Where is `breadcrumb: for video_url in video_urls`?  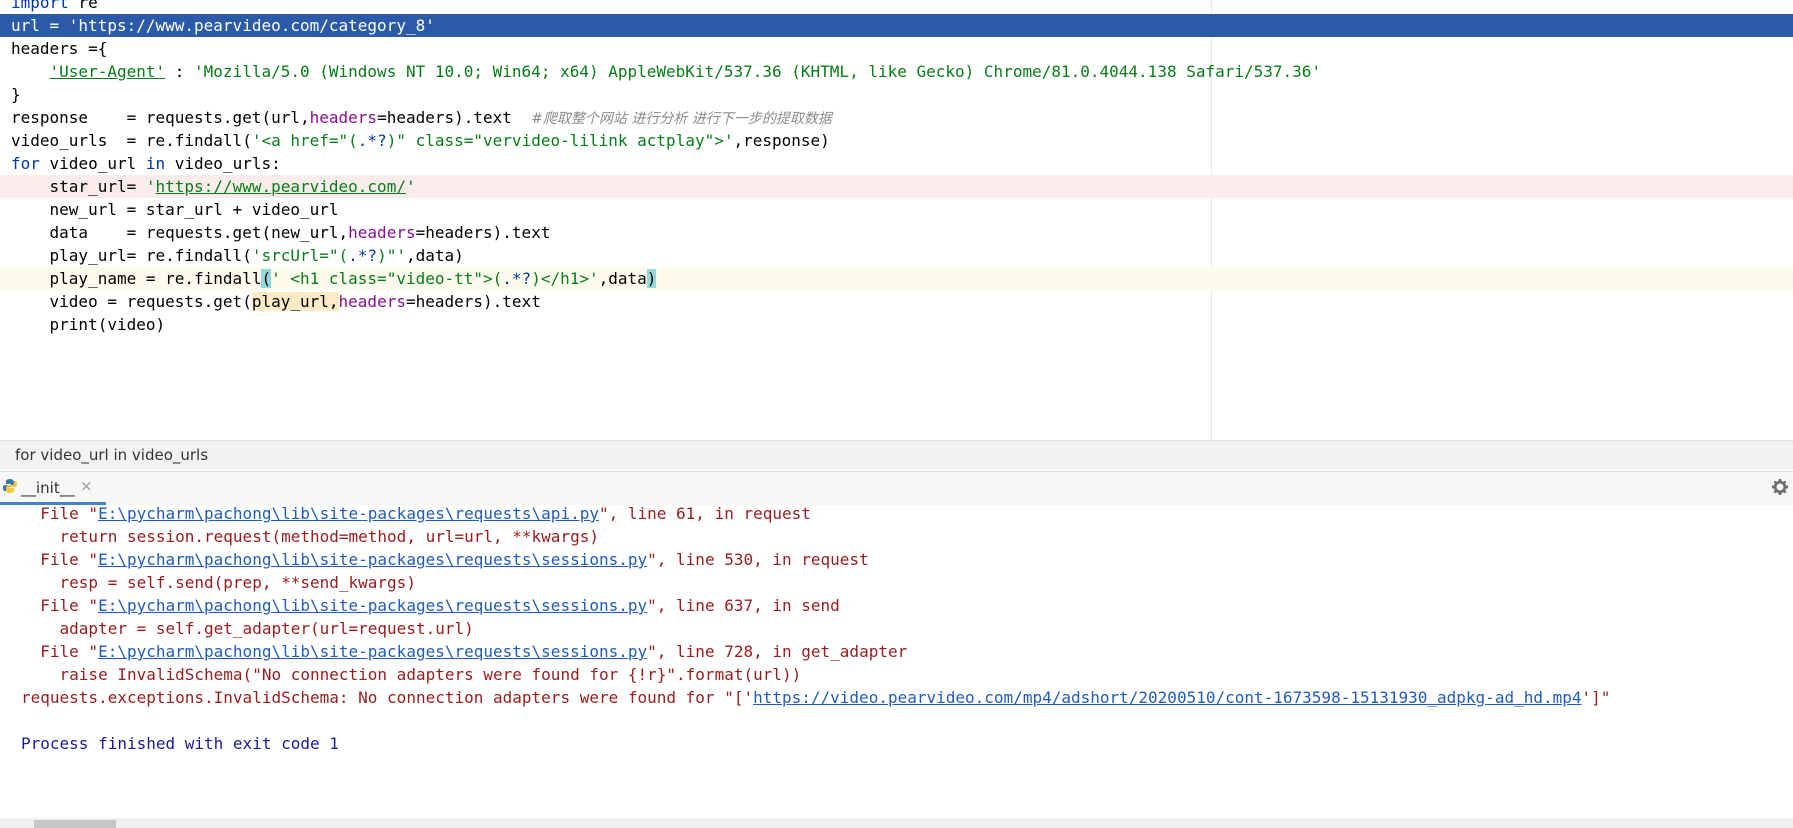 breadcrumb: for video_url in video_urls is located at coordinates (896, 455).